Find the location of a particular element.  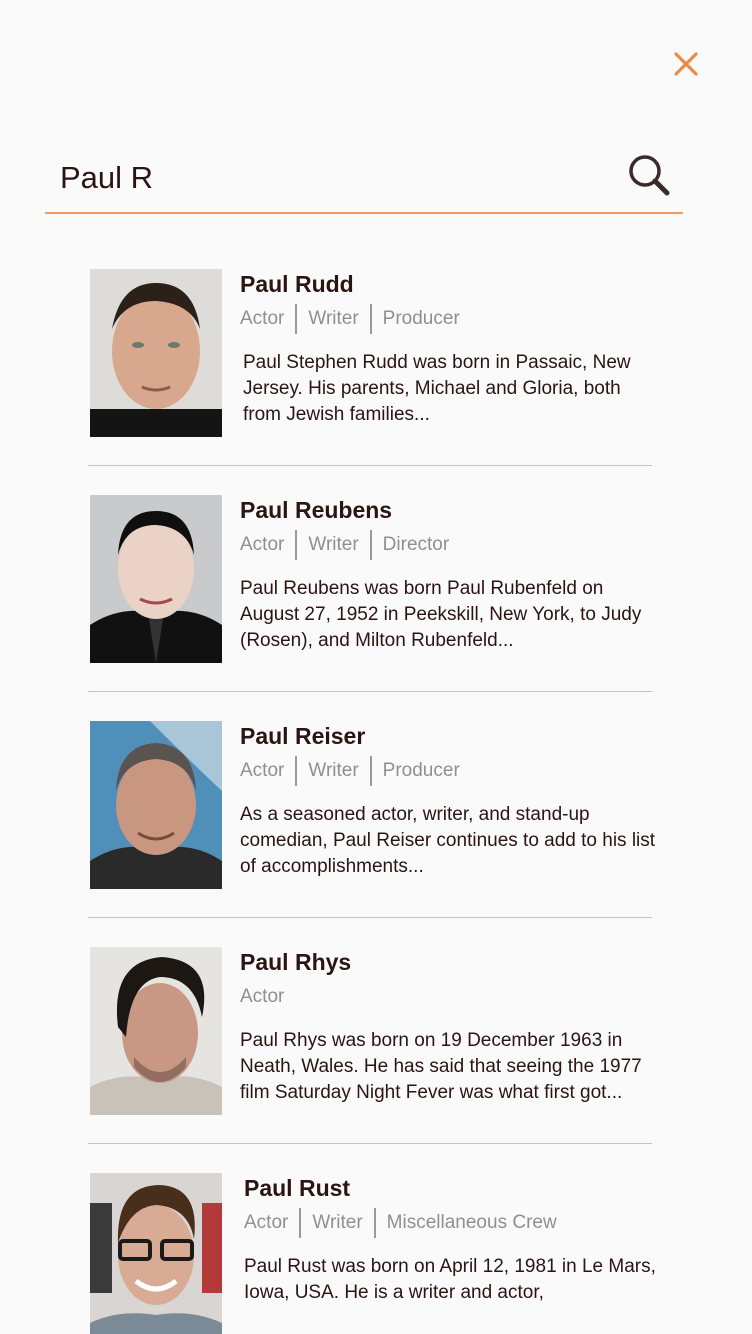

person-roles: Actor Writer Director is located at coordinates (450, 545).